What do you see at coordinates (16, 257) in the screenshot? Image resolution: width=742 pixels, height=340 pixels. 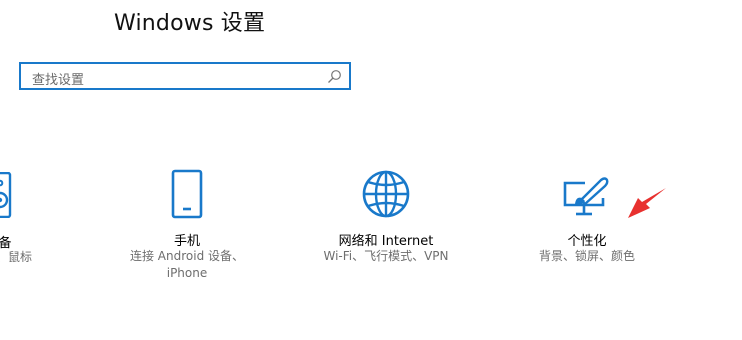 I see `tile-desc: 机、鼠标` at bounding box center [16, 257].